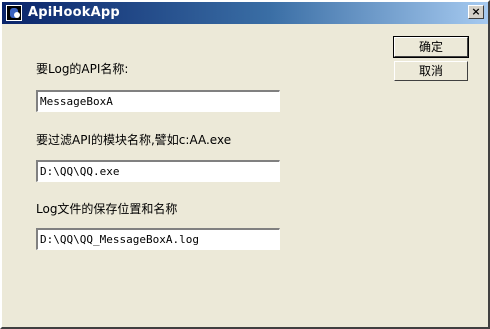  I want to click on log-file-label: Log文件的保存位置和名称, so click(107, 209).